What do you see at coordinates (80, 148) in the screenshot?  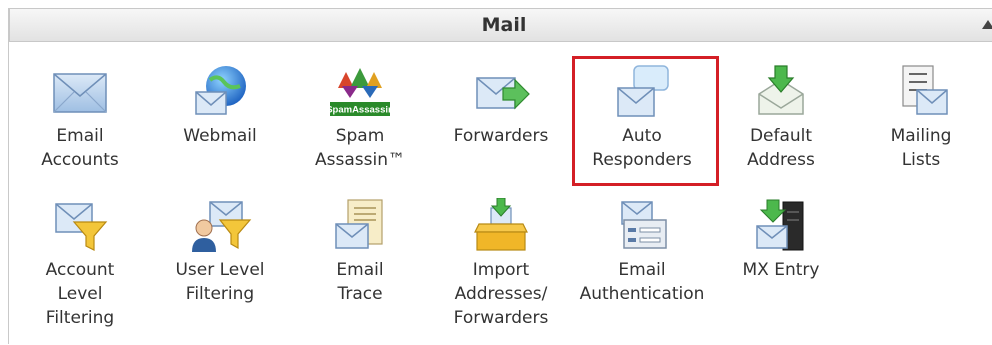 I see `item-label: Email Accounts` at bounding box center [80, 148].